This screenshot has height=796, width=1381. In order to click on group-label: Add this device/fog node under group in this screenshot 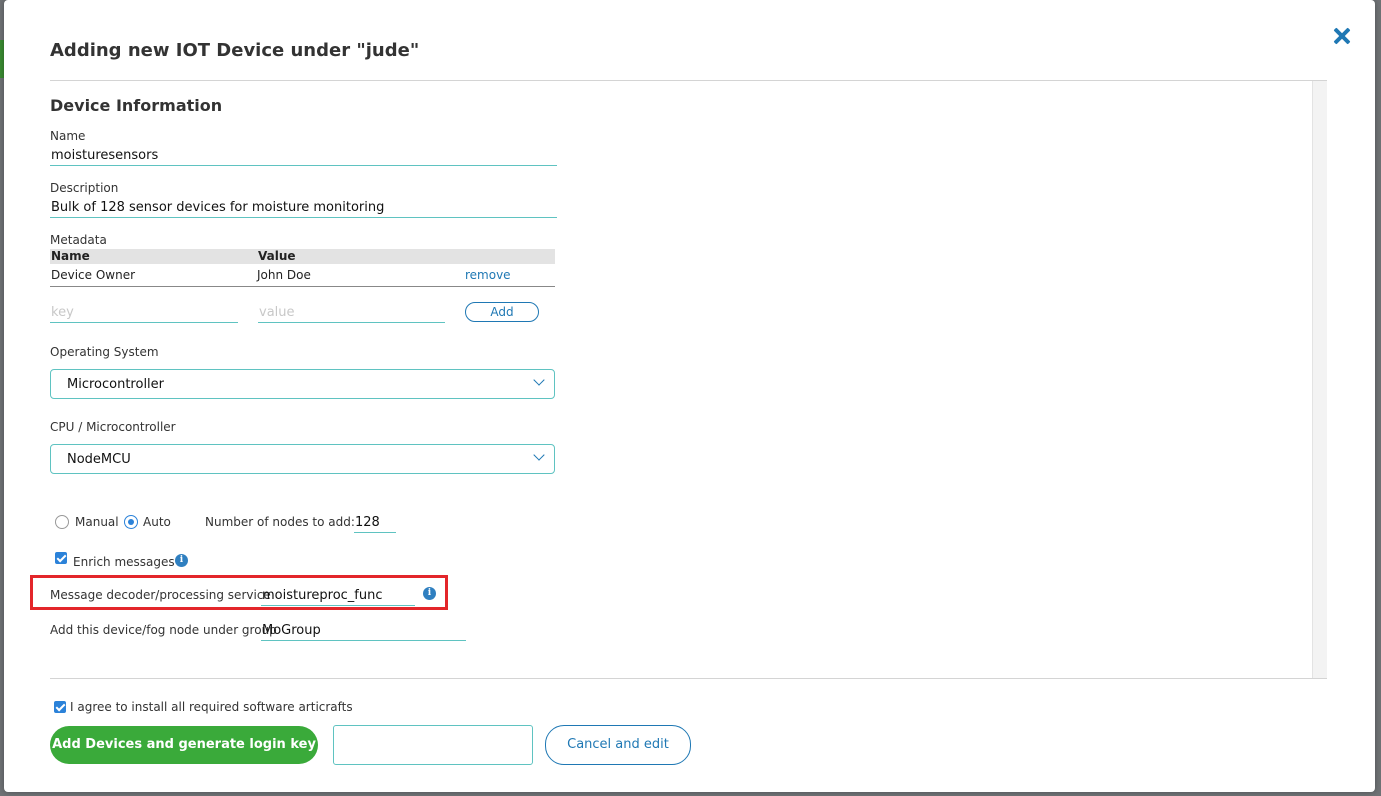, I will do `click(163, 630)`.